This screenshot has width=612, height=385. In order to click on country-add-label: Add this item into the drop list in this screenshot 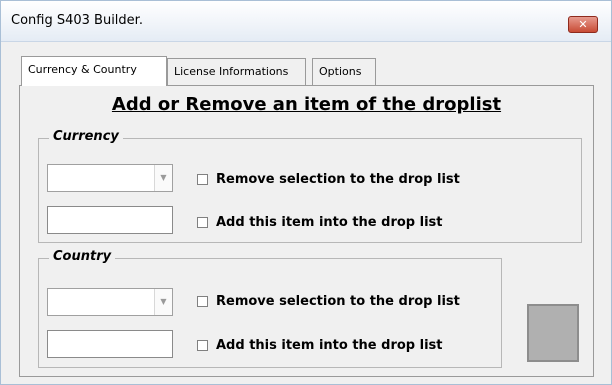, I will do `click(329, 345)`.